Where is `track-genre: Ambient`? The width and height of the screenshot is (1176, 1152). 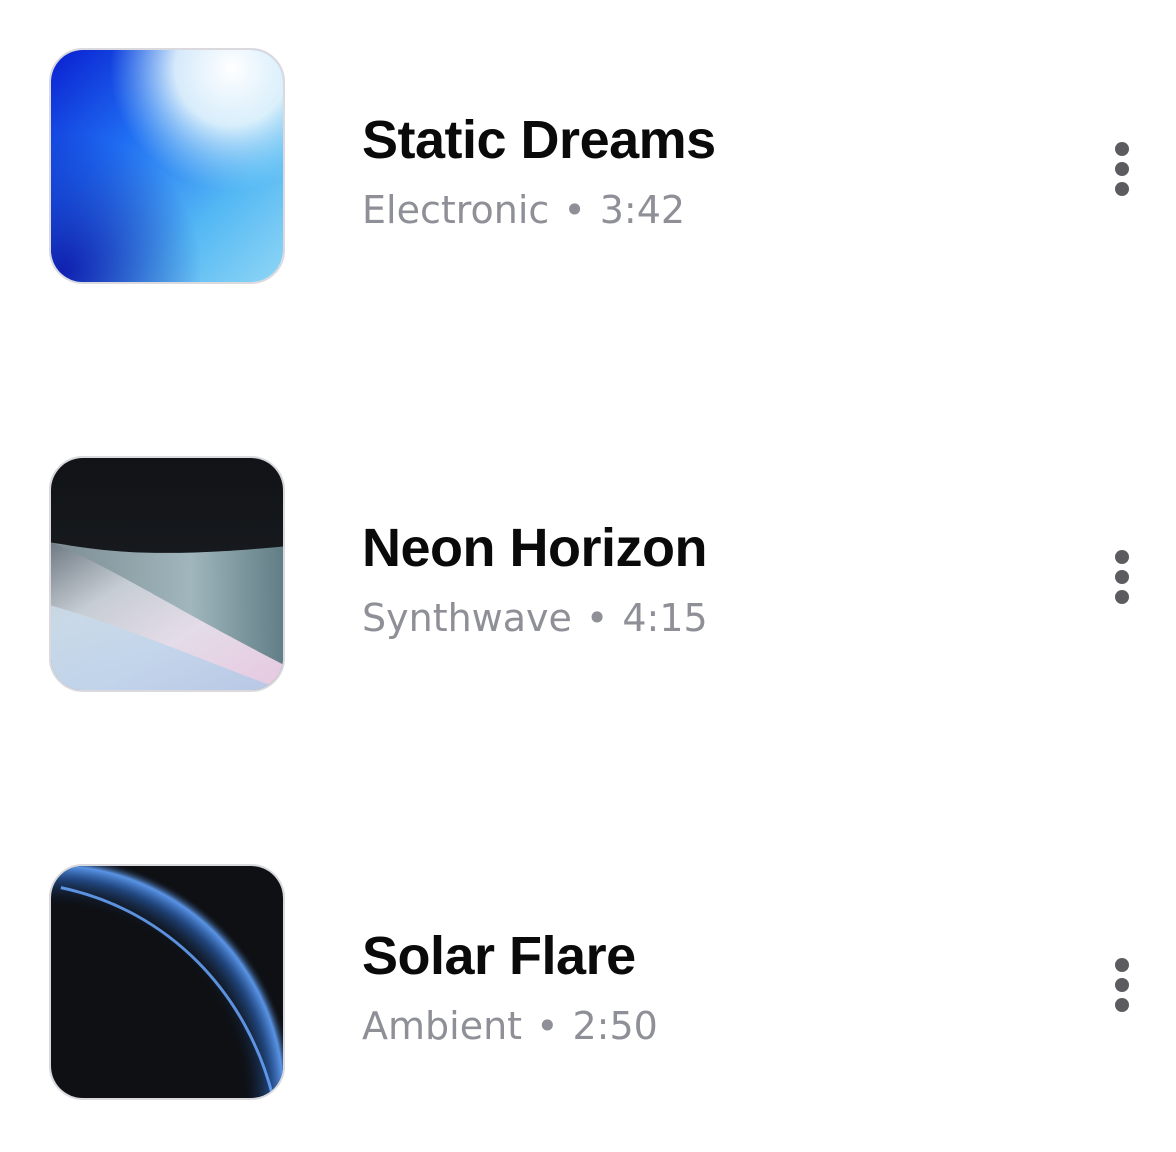
track-genre: Ambient is located at coordinates (442, 1026).